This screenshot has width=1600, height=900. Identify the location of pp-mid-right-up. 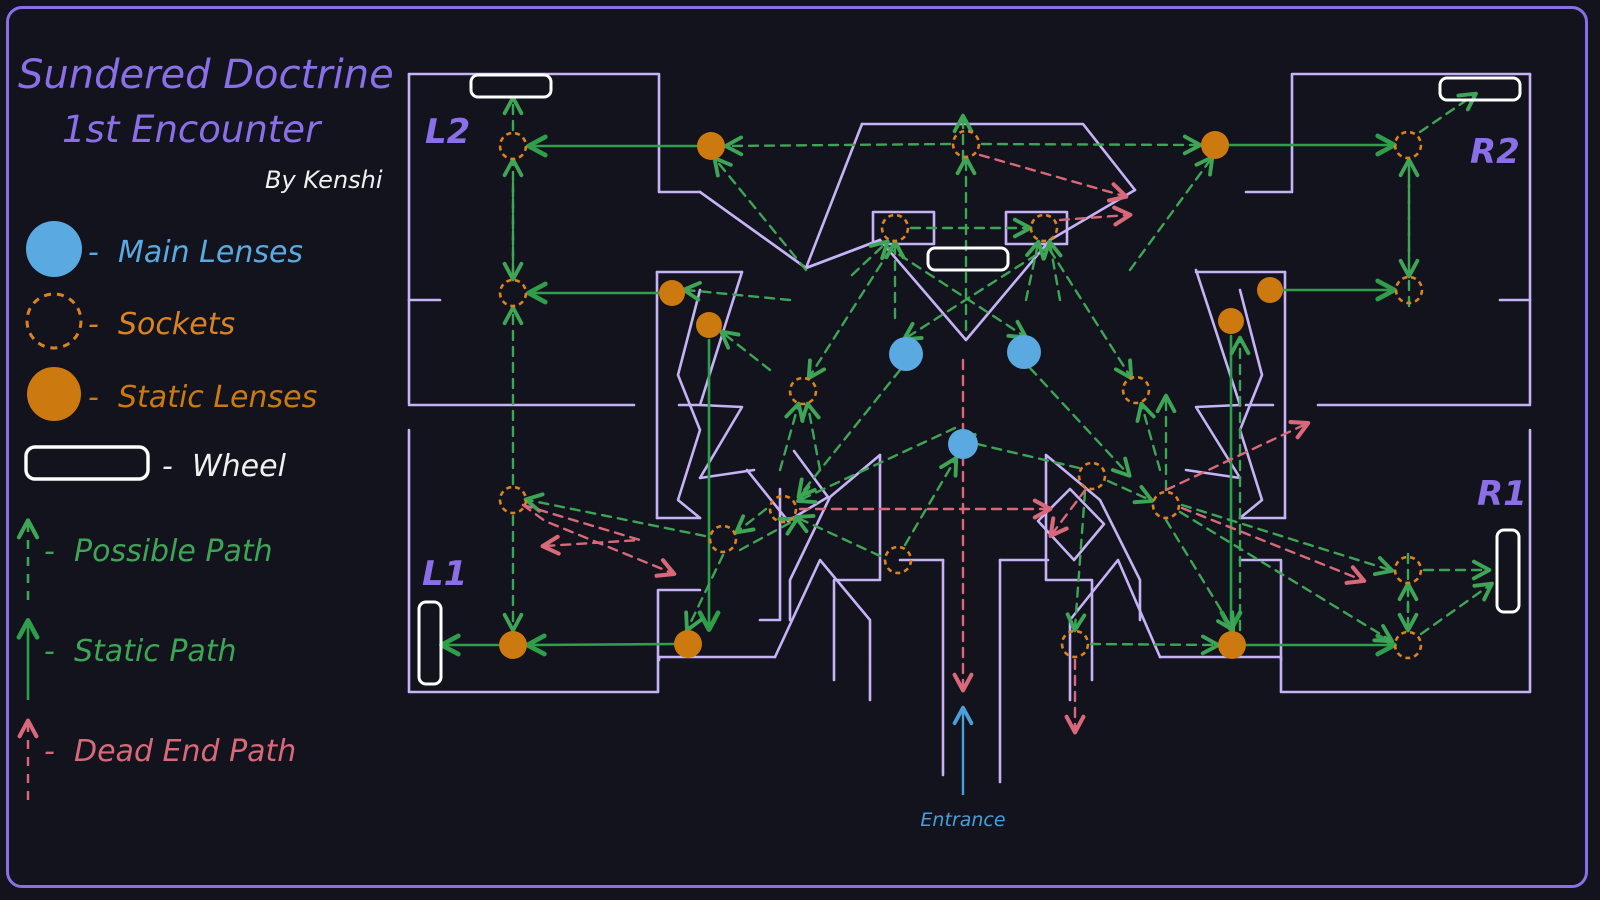
(1148, 436).